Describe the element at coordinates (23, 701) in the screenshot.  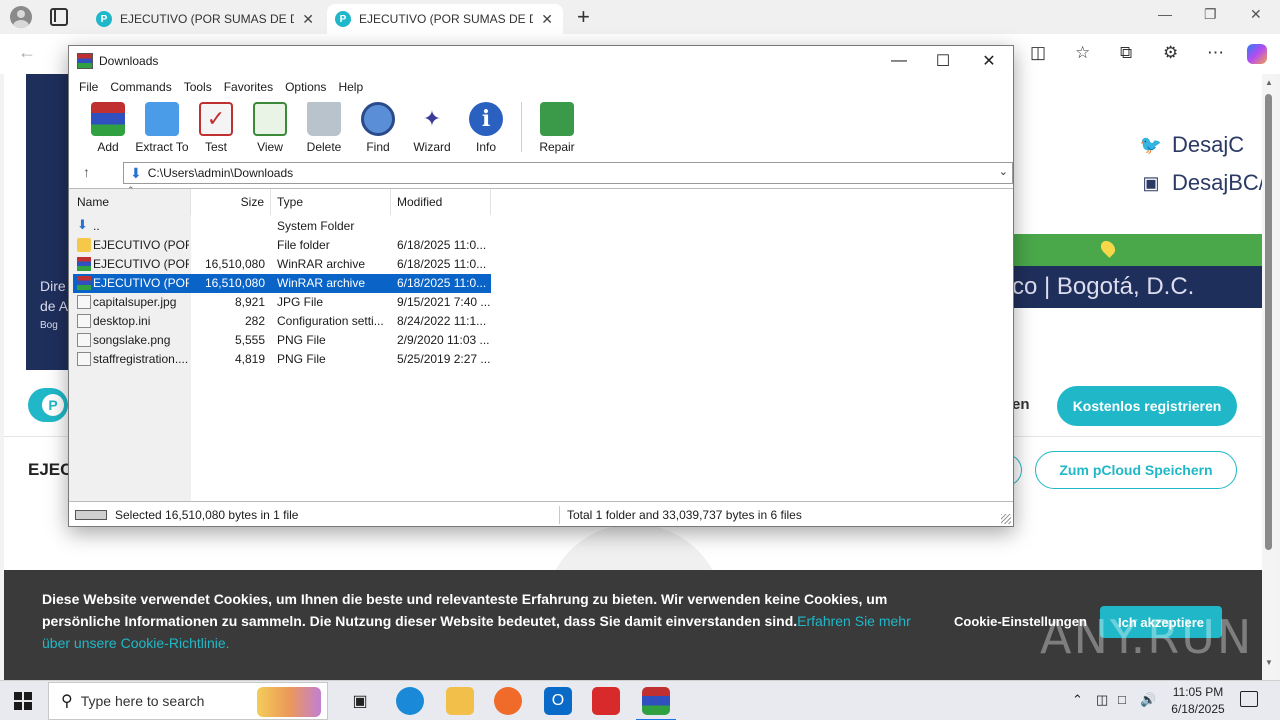
I see `windows-start-icon` at that location.